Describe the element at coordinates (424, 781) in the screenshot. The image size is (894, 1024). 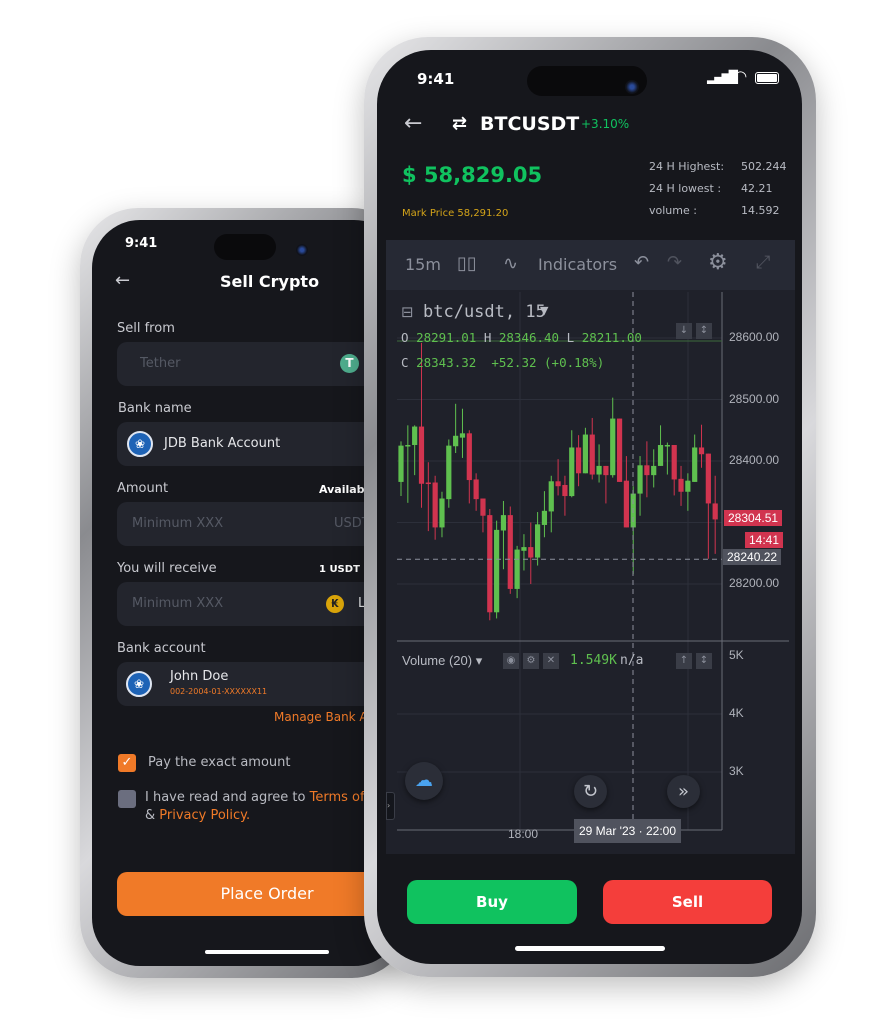
I see `tradingview-logo-icon: ☁` at that location.